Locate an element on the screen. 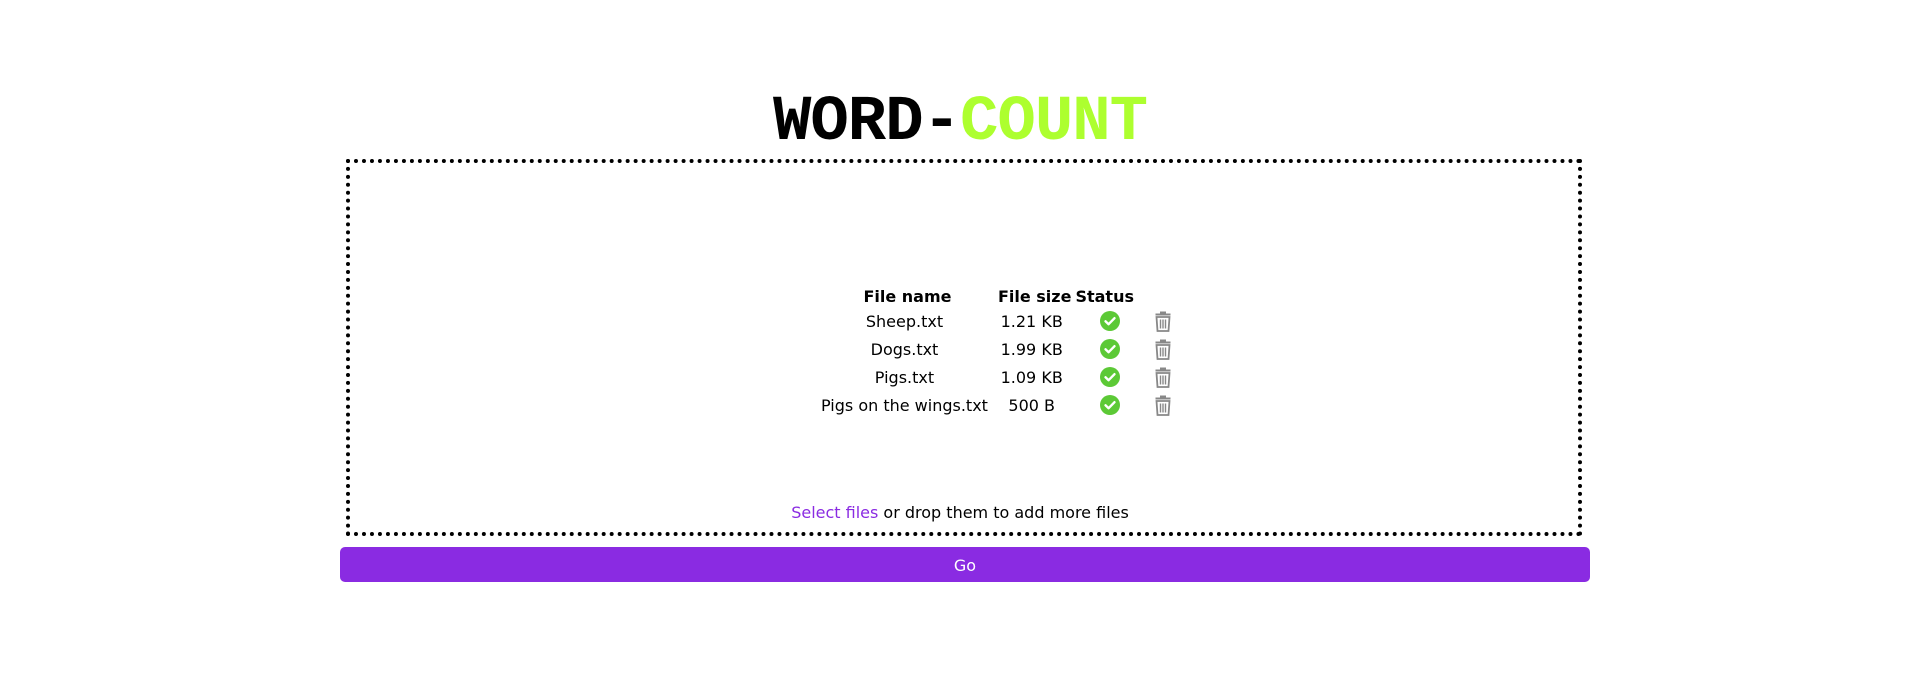 The height and width of the screenshot is (685, 1920). file-name: Pigs on the wings.txt is located at coordinates (904, 405).